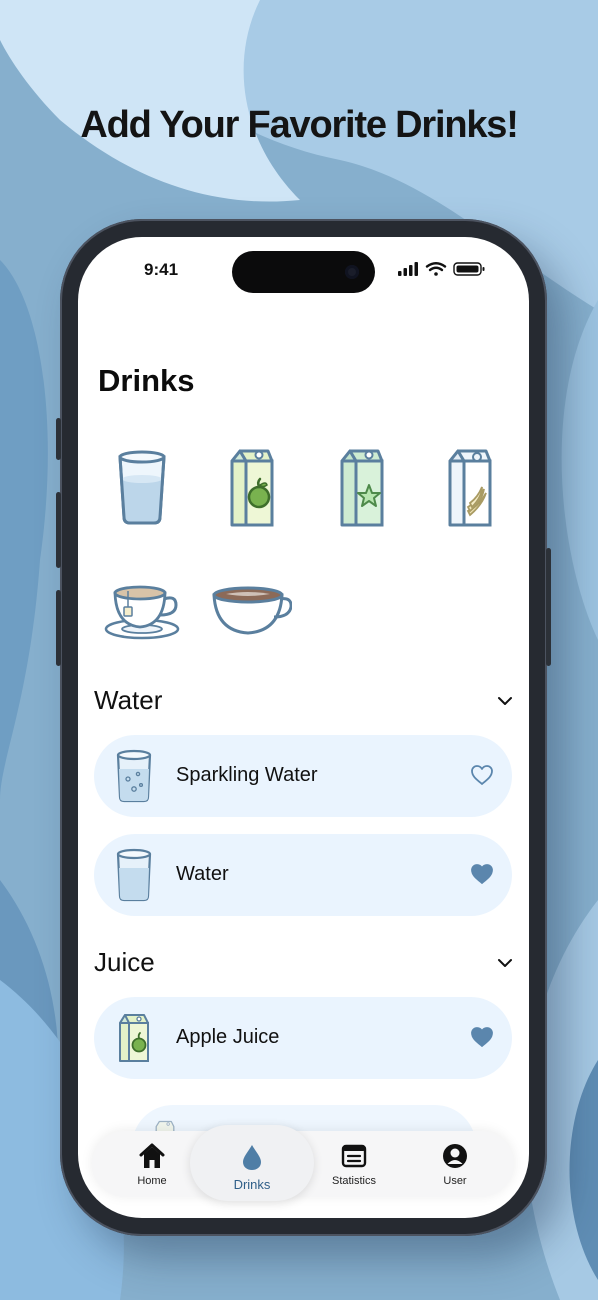  What do you see at coordinates (58, 628) in the screenshot?
I see `volume-down-button` at bounding box center [58, 628].